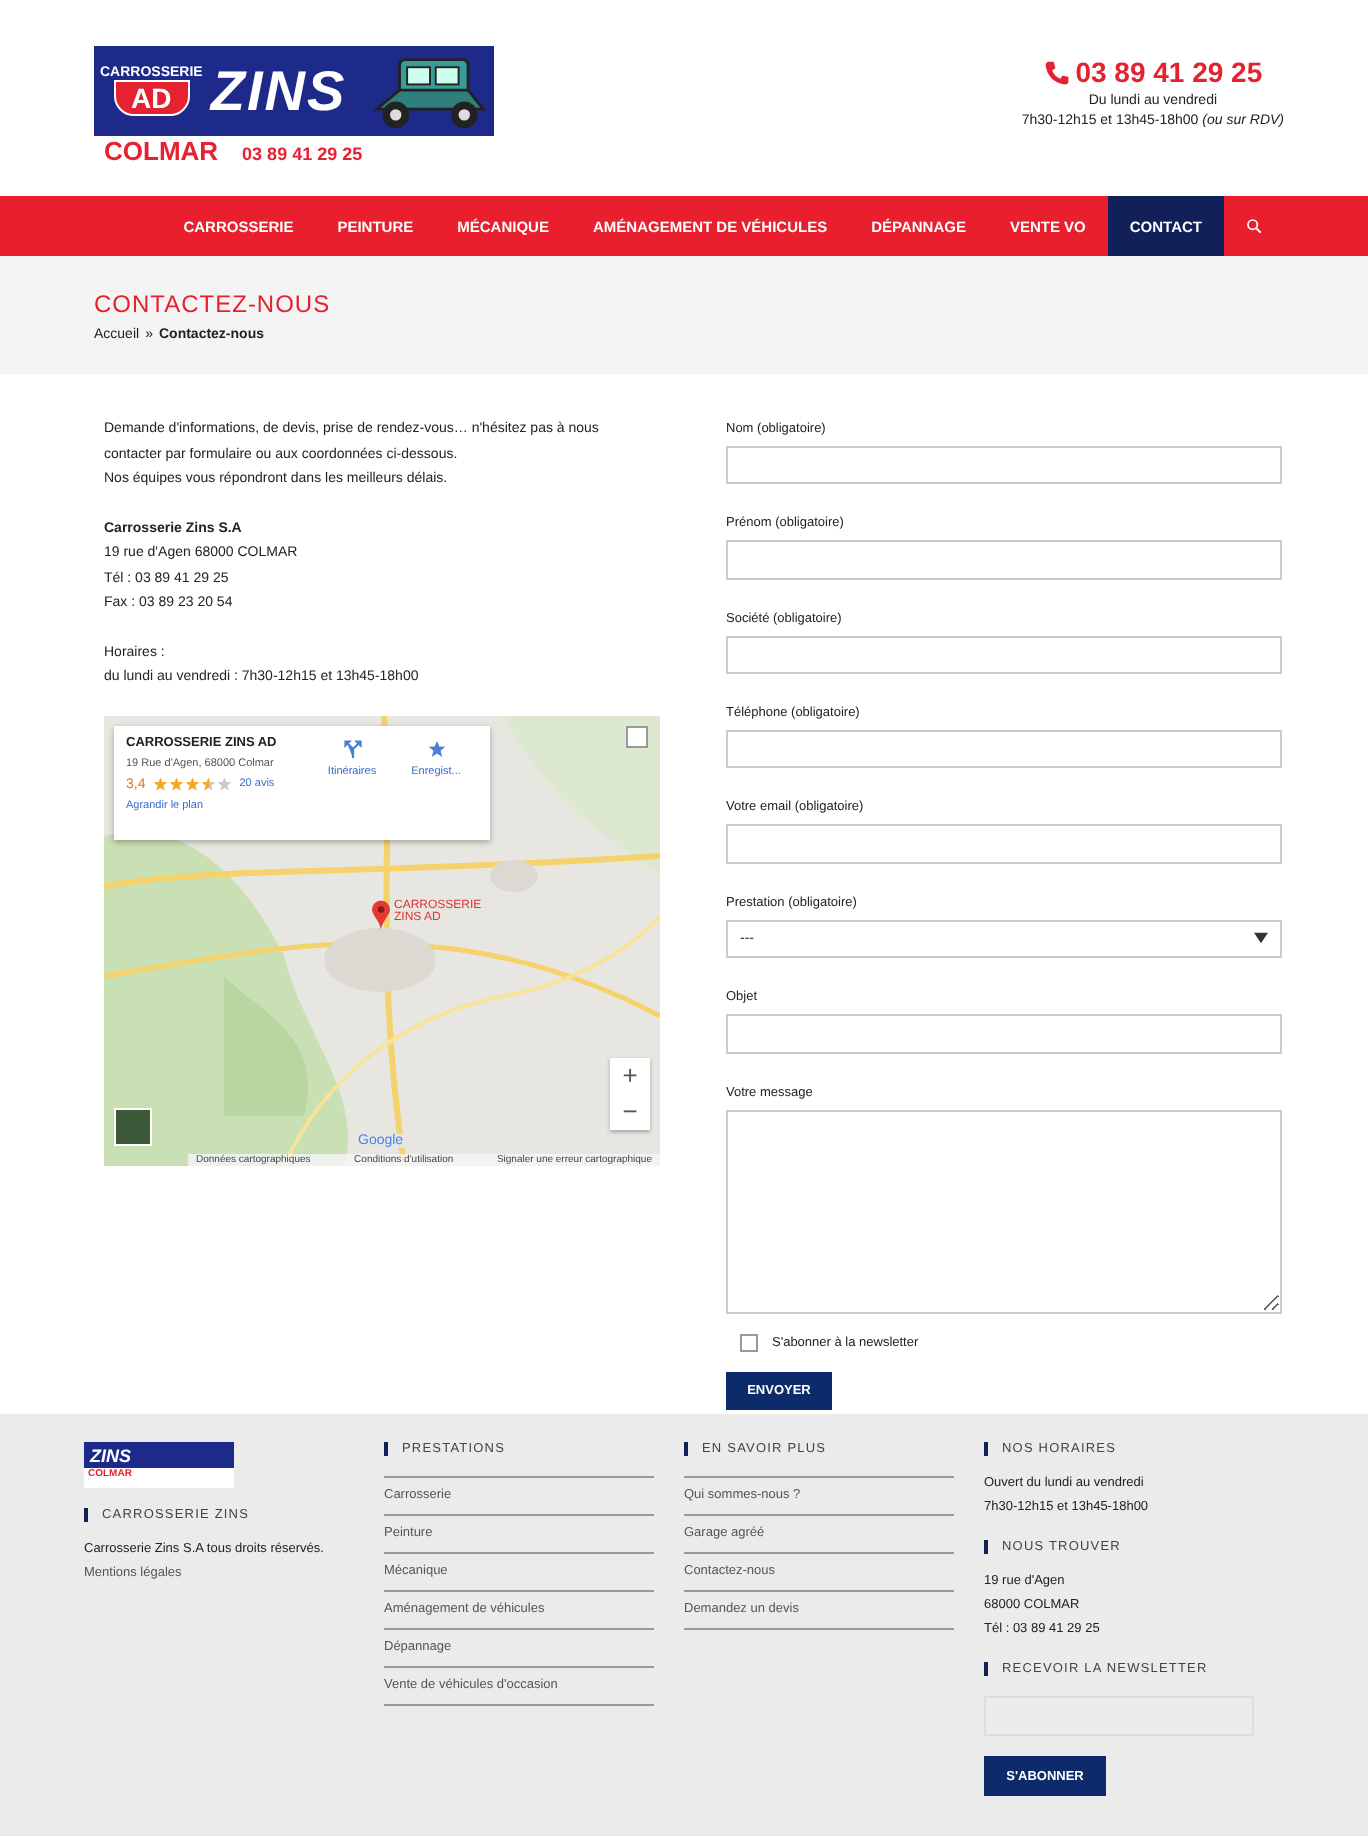 This screenshot has height=1838, width=1368. What do you see at coordinates (161, 151) in the screenshot?
I see `logo-city: COLMAR` at bounding box center [161, 151].